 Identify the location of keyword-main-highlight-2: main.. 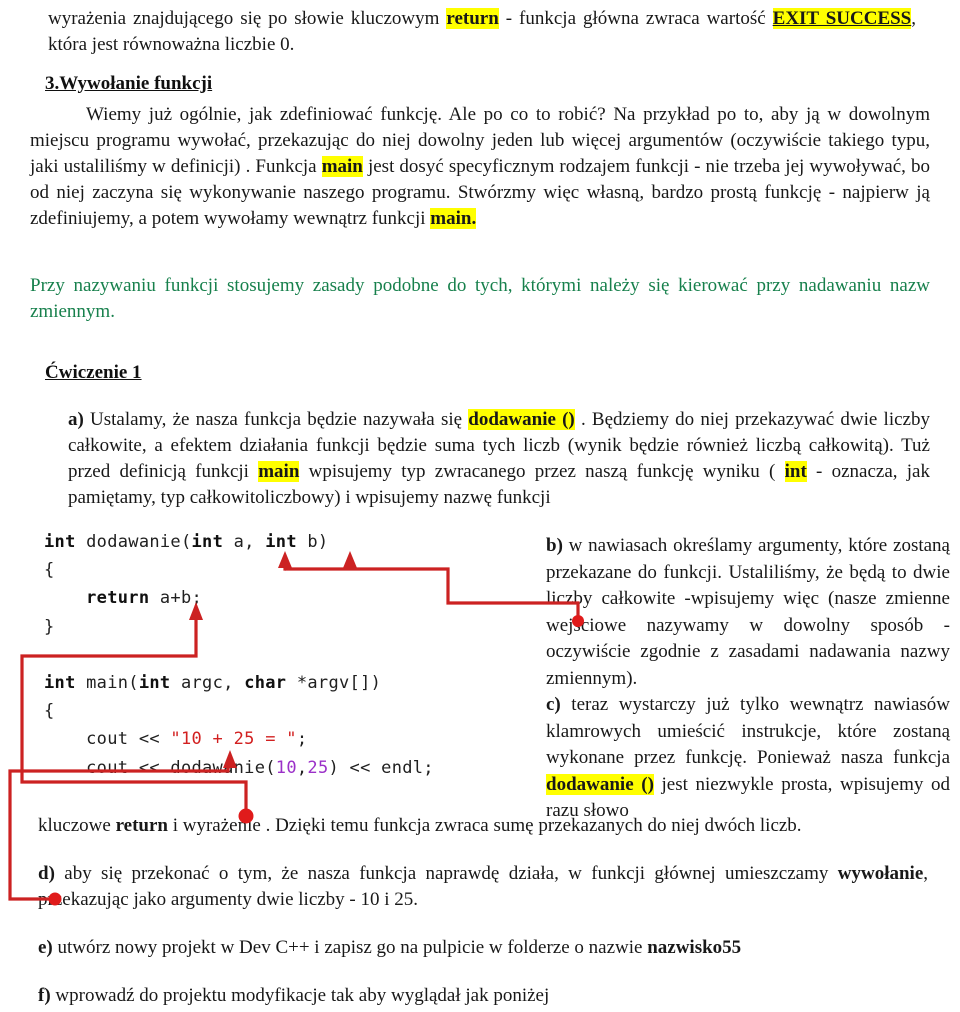
(453, 218).